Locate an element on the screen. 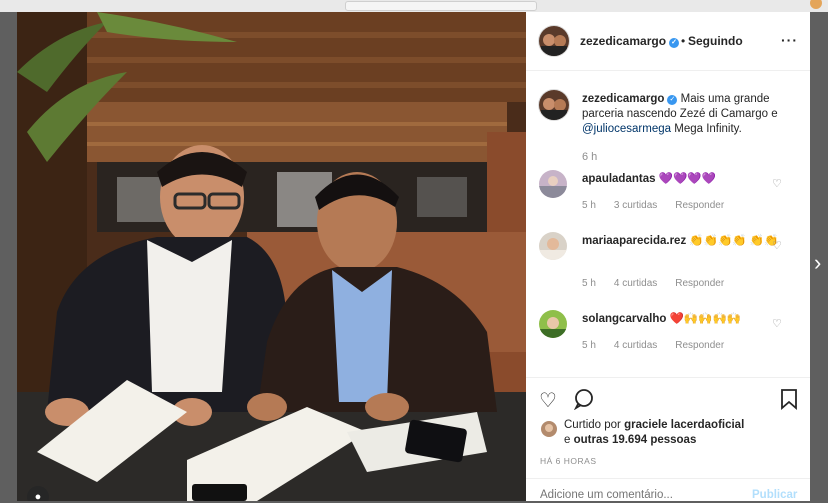 Image resolution: width=828 pixels, height=503 pixels. post-header: zezedicamargo ✓ • Seguindo ··· is located at coordinates (668, 41).